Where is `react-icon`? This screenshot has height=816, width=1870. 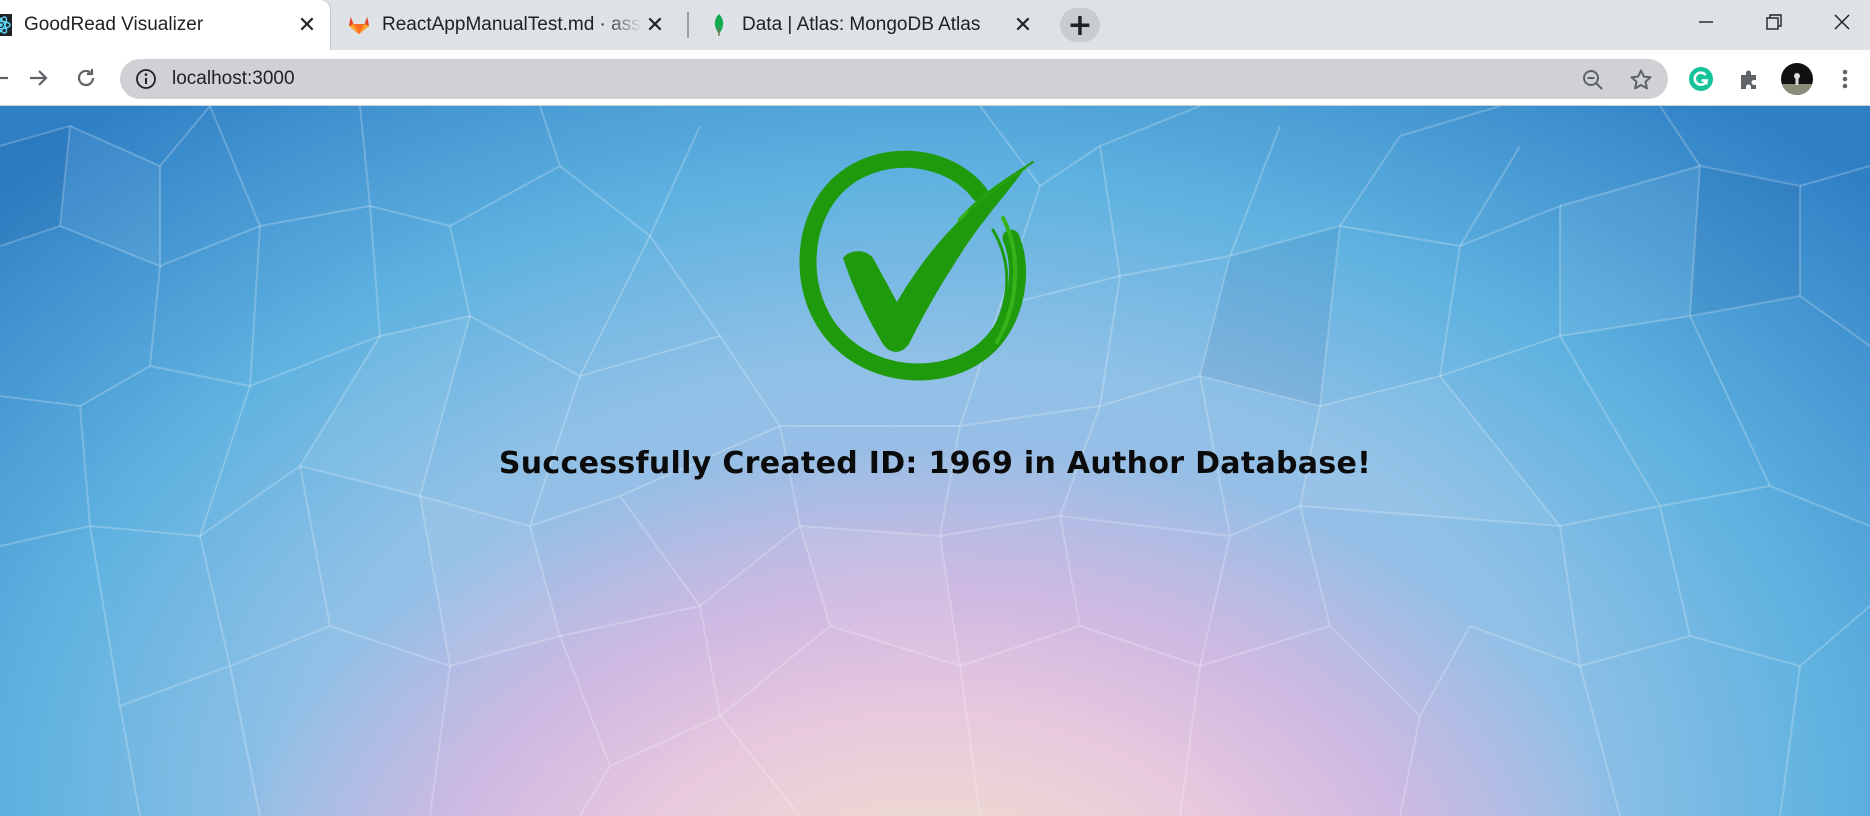 react-icon is located at coordinates (6, 25).